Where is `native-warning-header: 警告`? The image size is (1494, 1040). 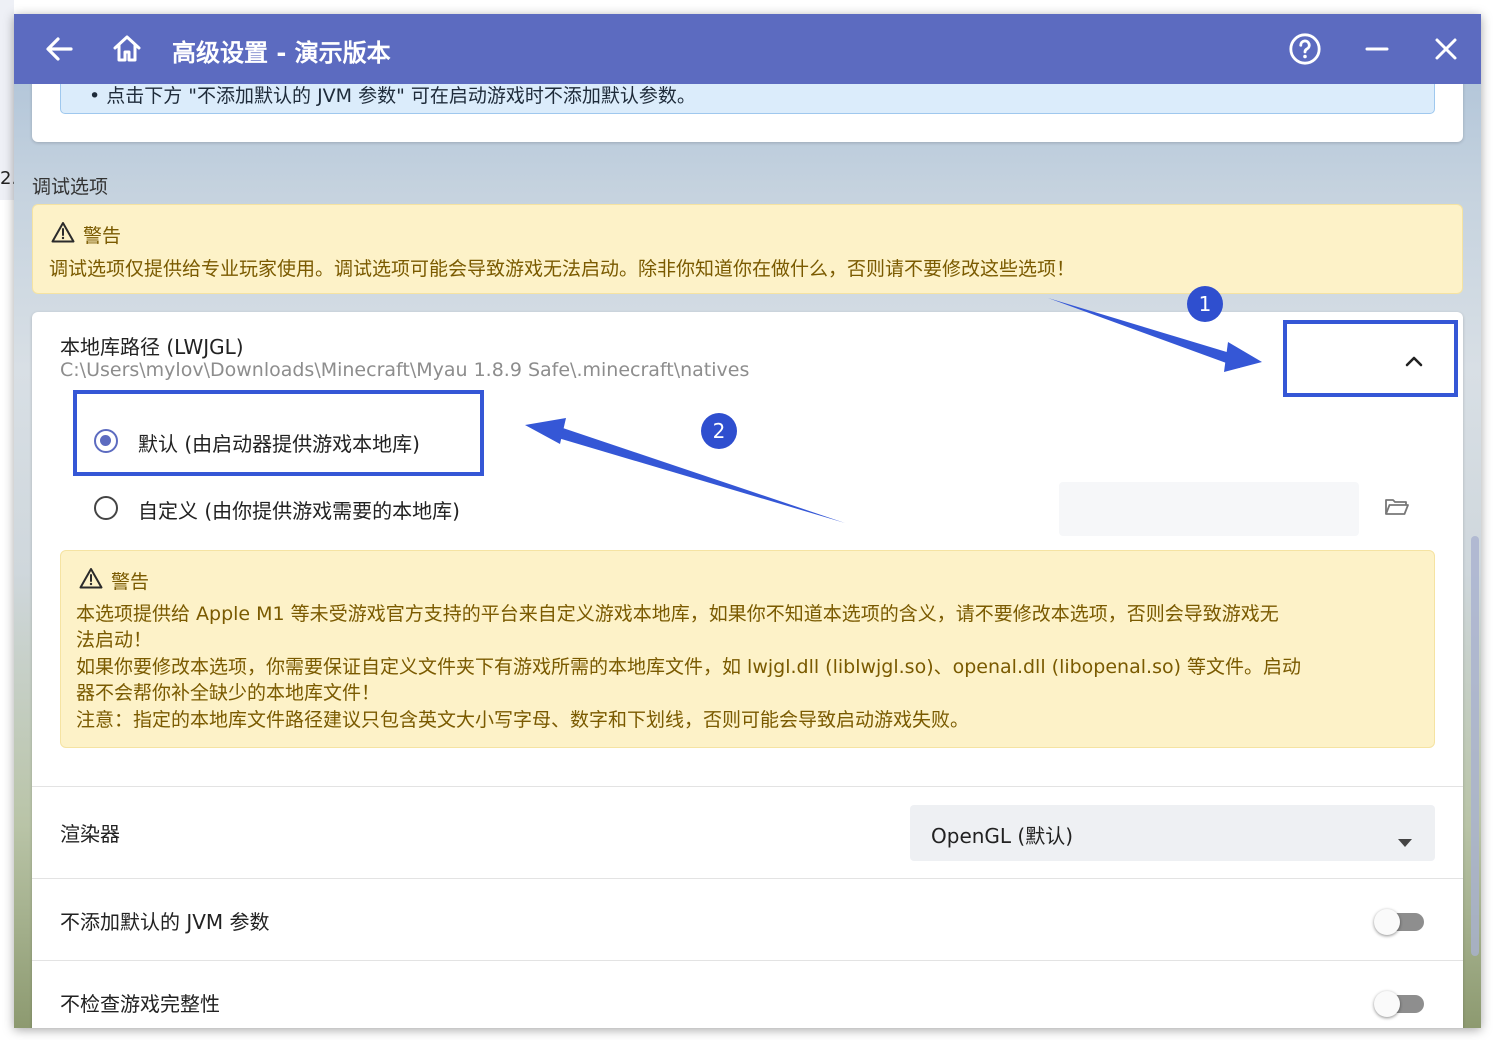
native-warning-header: 警告 is located at coordinates (114, 581).